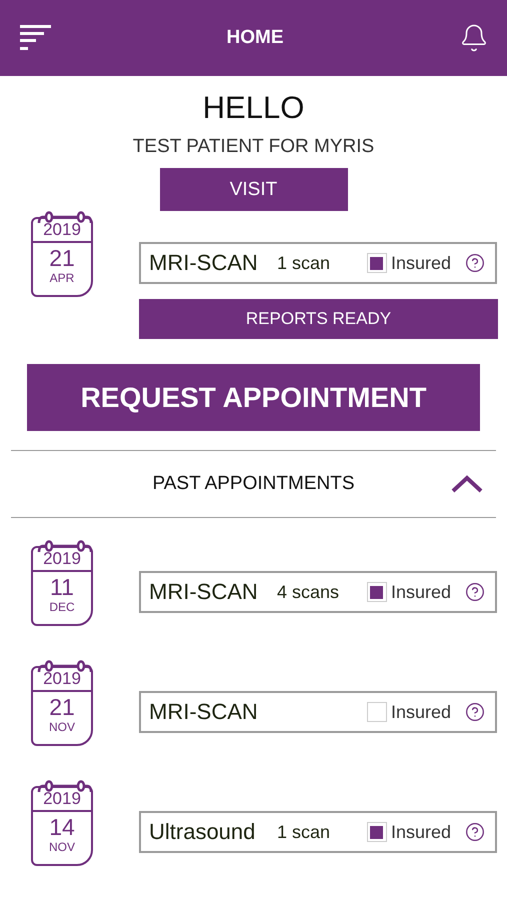 The width and height of the screenshot is (507, 900). What do you see at coordinates (318, 319) in the screenshot?
I see `reports-ready-button: REPORTS READY` at bounding box center [318, 319].